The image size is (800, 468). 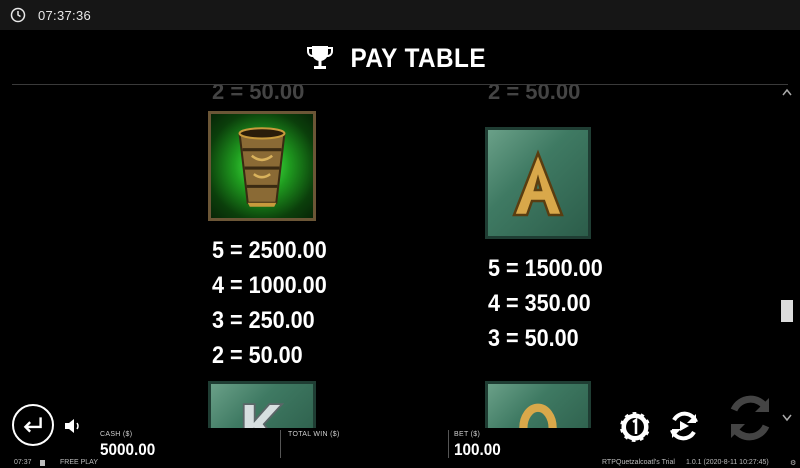 I want to click on trophy-icon, so click(x=319, y=57).